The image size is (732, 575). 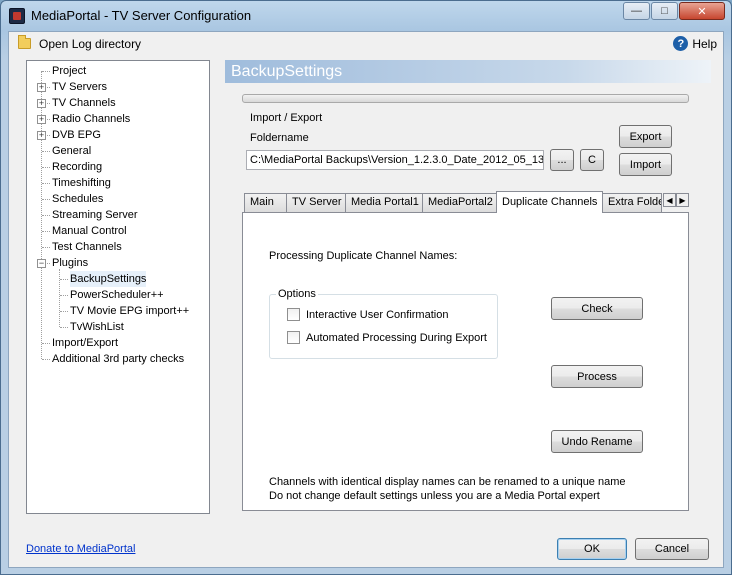 I want to click on interactive-confirmation-checkbox, so click(x=293, y=314).